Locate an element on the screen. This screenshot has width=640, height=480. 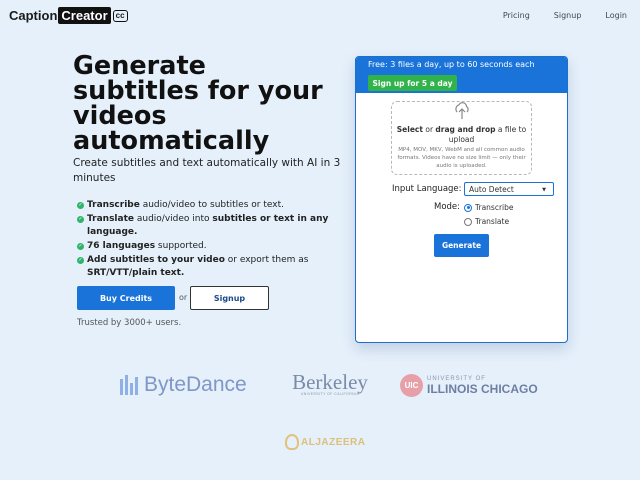
select-link: Select is located at coordinates (410, 129).